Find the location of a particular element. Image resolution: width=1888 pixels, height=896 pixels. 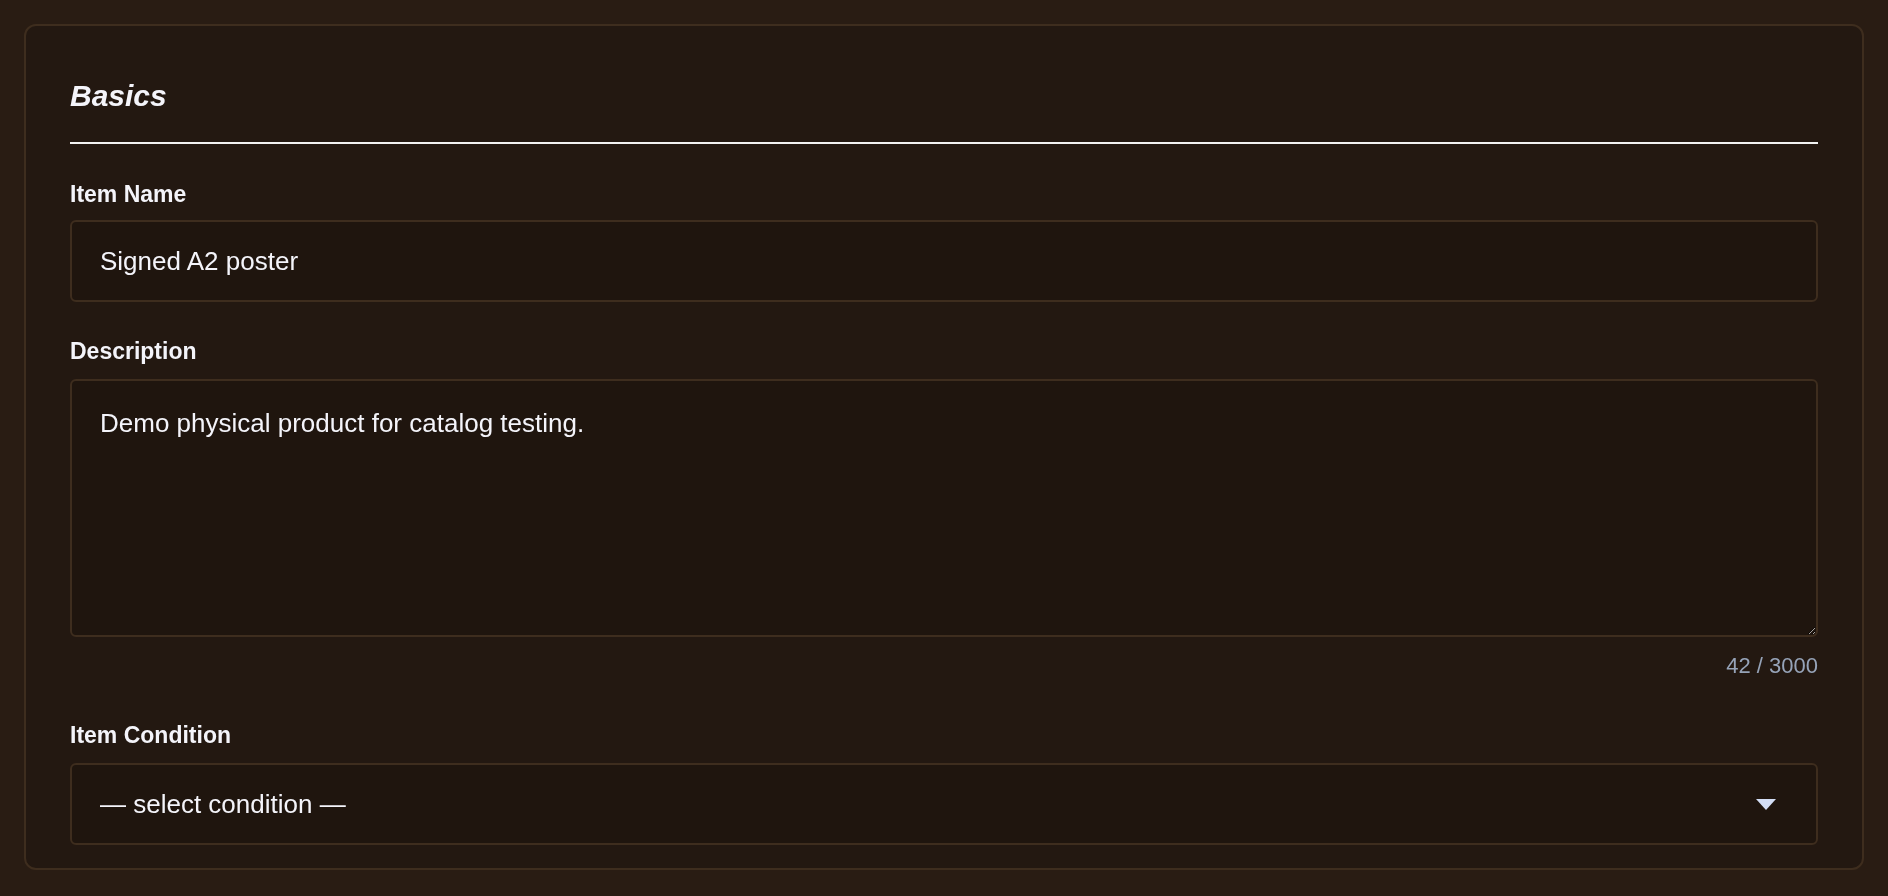

section-title: Basics is located at coordinates (119, 96).